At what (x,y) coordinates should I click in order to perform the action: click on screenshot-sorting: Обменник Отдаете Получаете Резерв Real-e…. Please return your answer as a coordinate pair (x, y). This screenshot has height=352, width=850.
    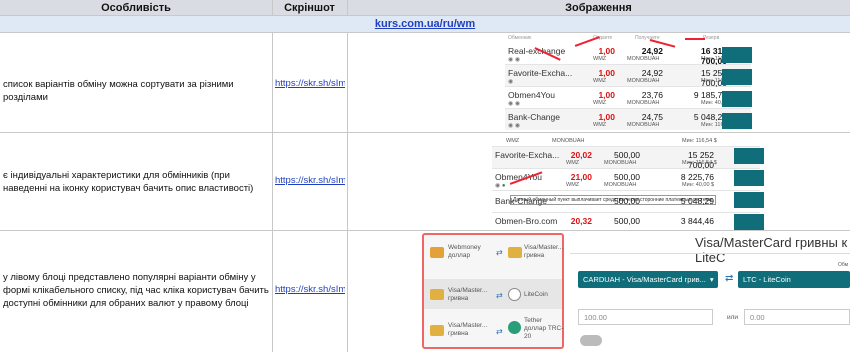
    Looking at the image, I should click on (628, 81).